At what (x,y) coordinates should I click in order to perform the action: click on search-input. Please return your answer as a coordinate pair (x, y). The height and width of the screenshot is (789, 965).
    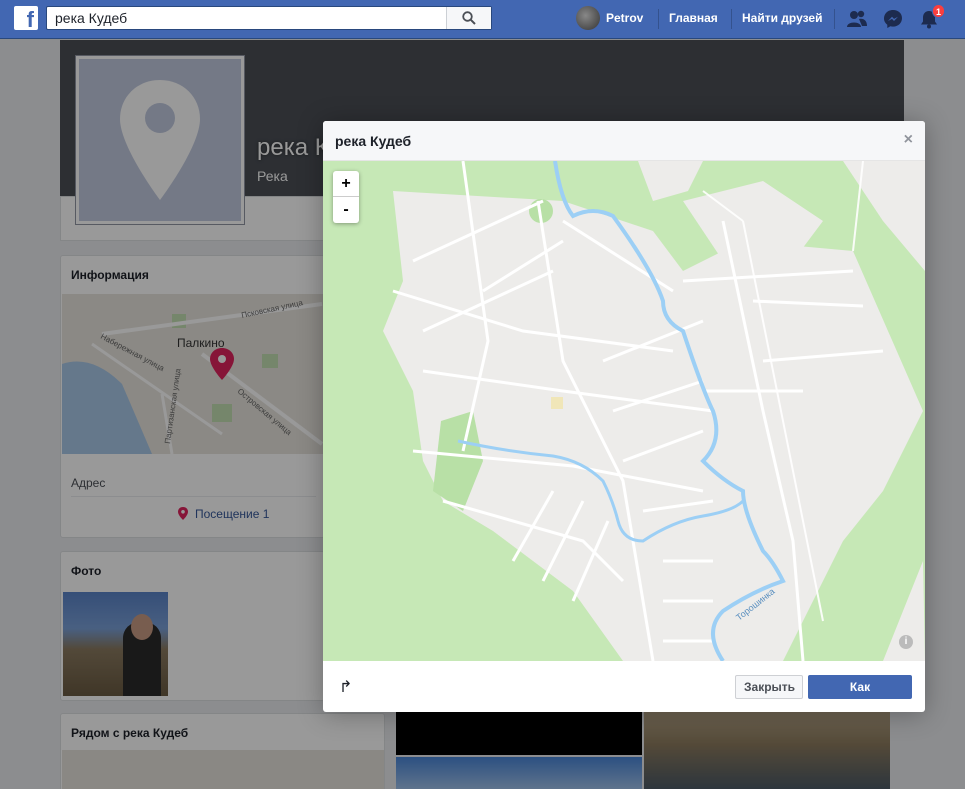
    Looking at the image, I should click on (247, 18).